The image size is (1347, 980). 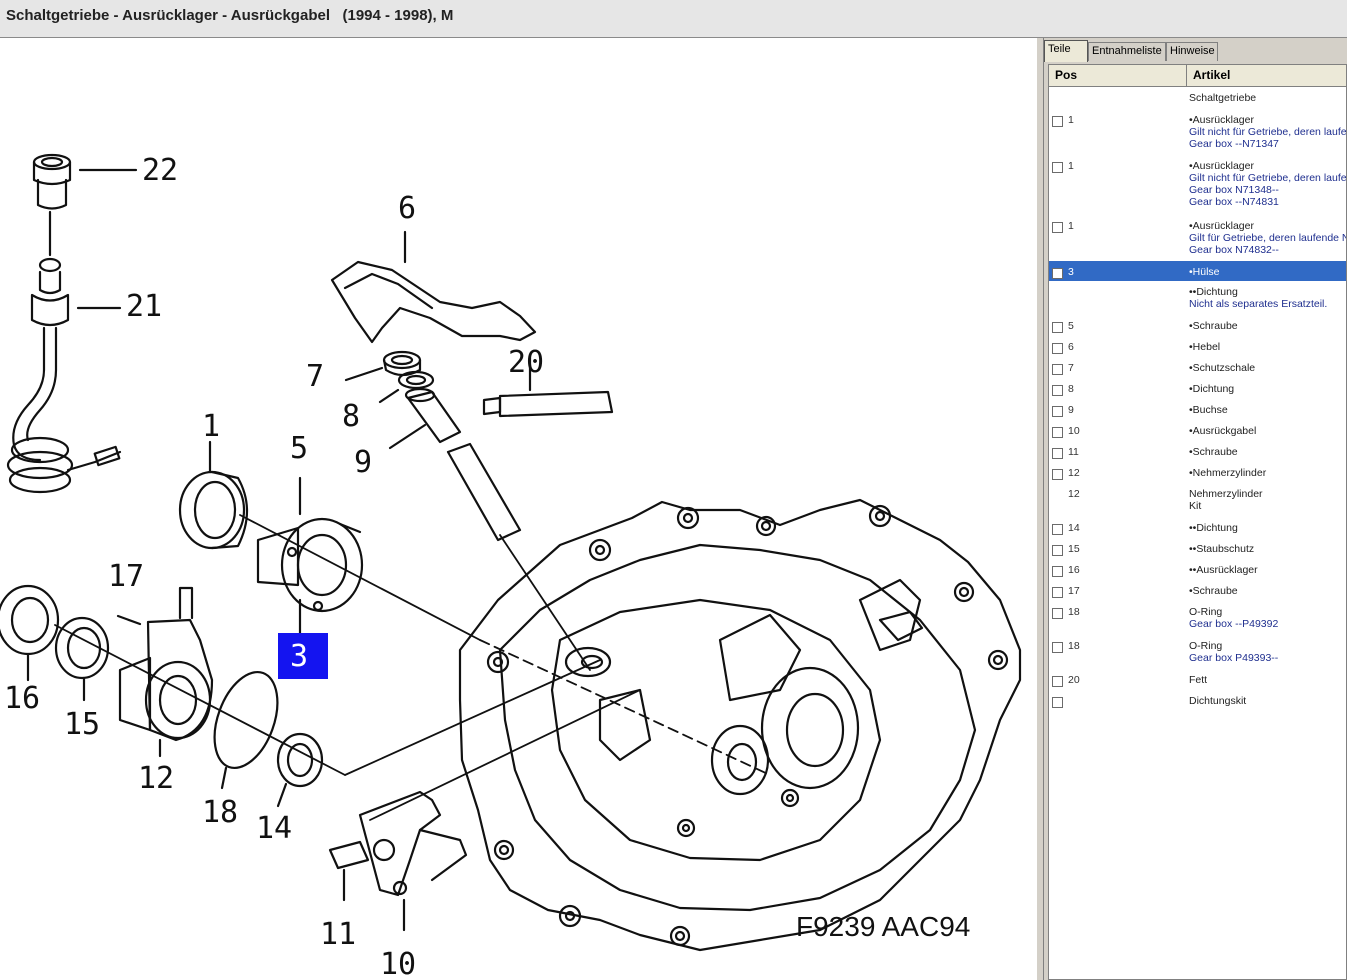 I want to click on row-pos: 16, so click(x=1074, y=570).